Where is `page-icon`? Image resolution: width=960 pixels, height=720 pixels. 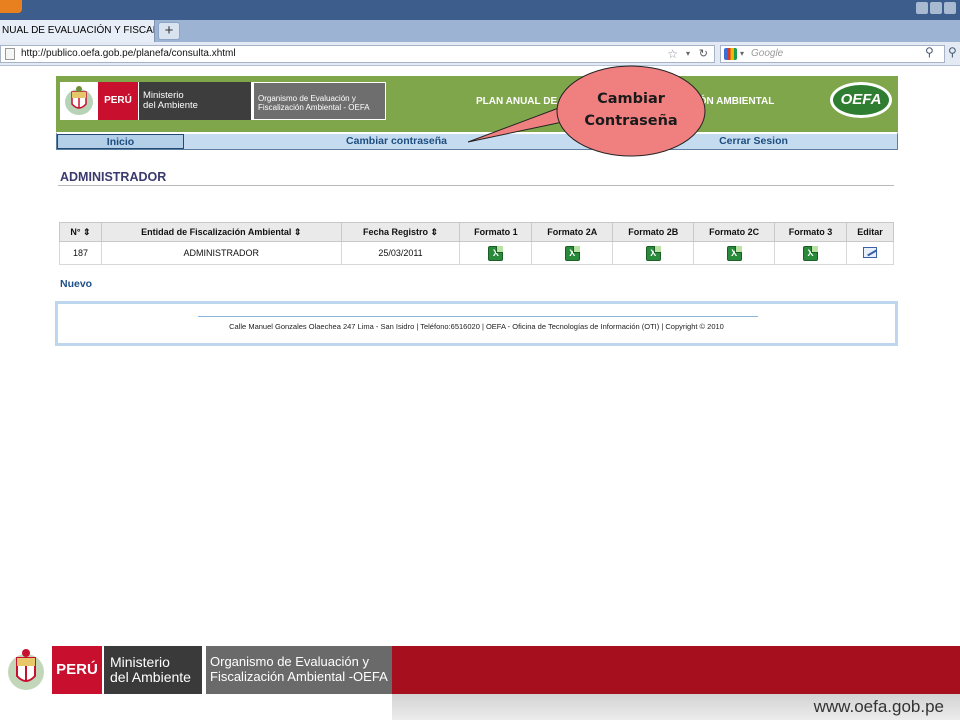
page-icon is located at coordinates (10, 54).